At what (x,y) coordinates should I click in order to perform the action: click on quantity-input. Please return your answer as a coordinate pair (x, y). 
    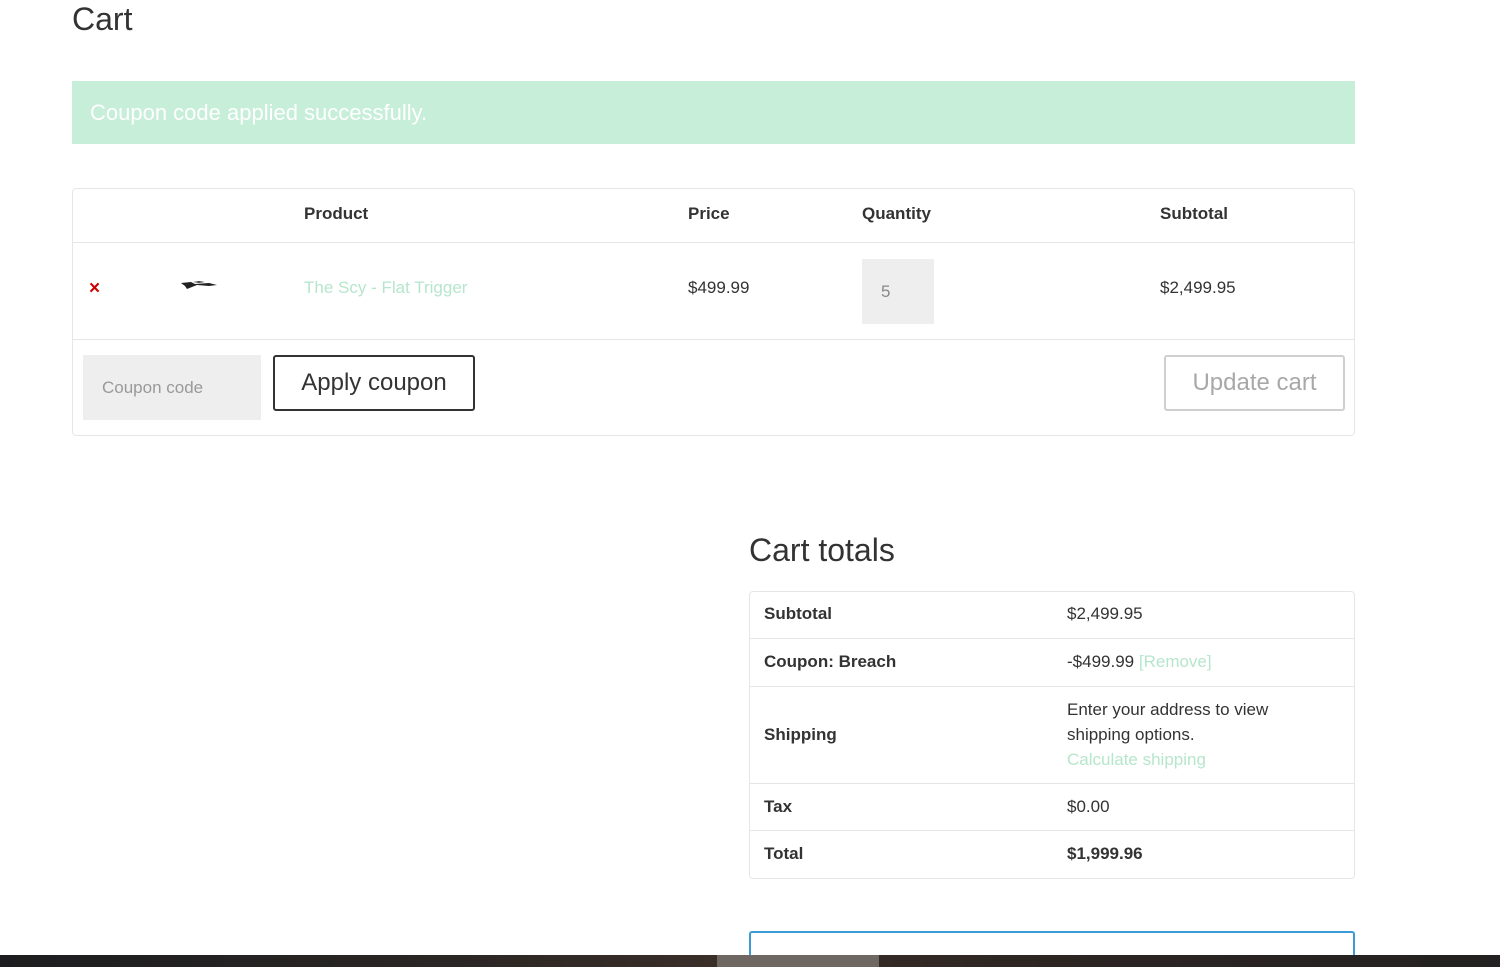
    Looking at the image, I should click on (898, 291).